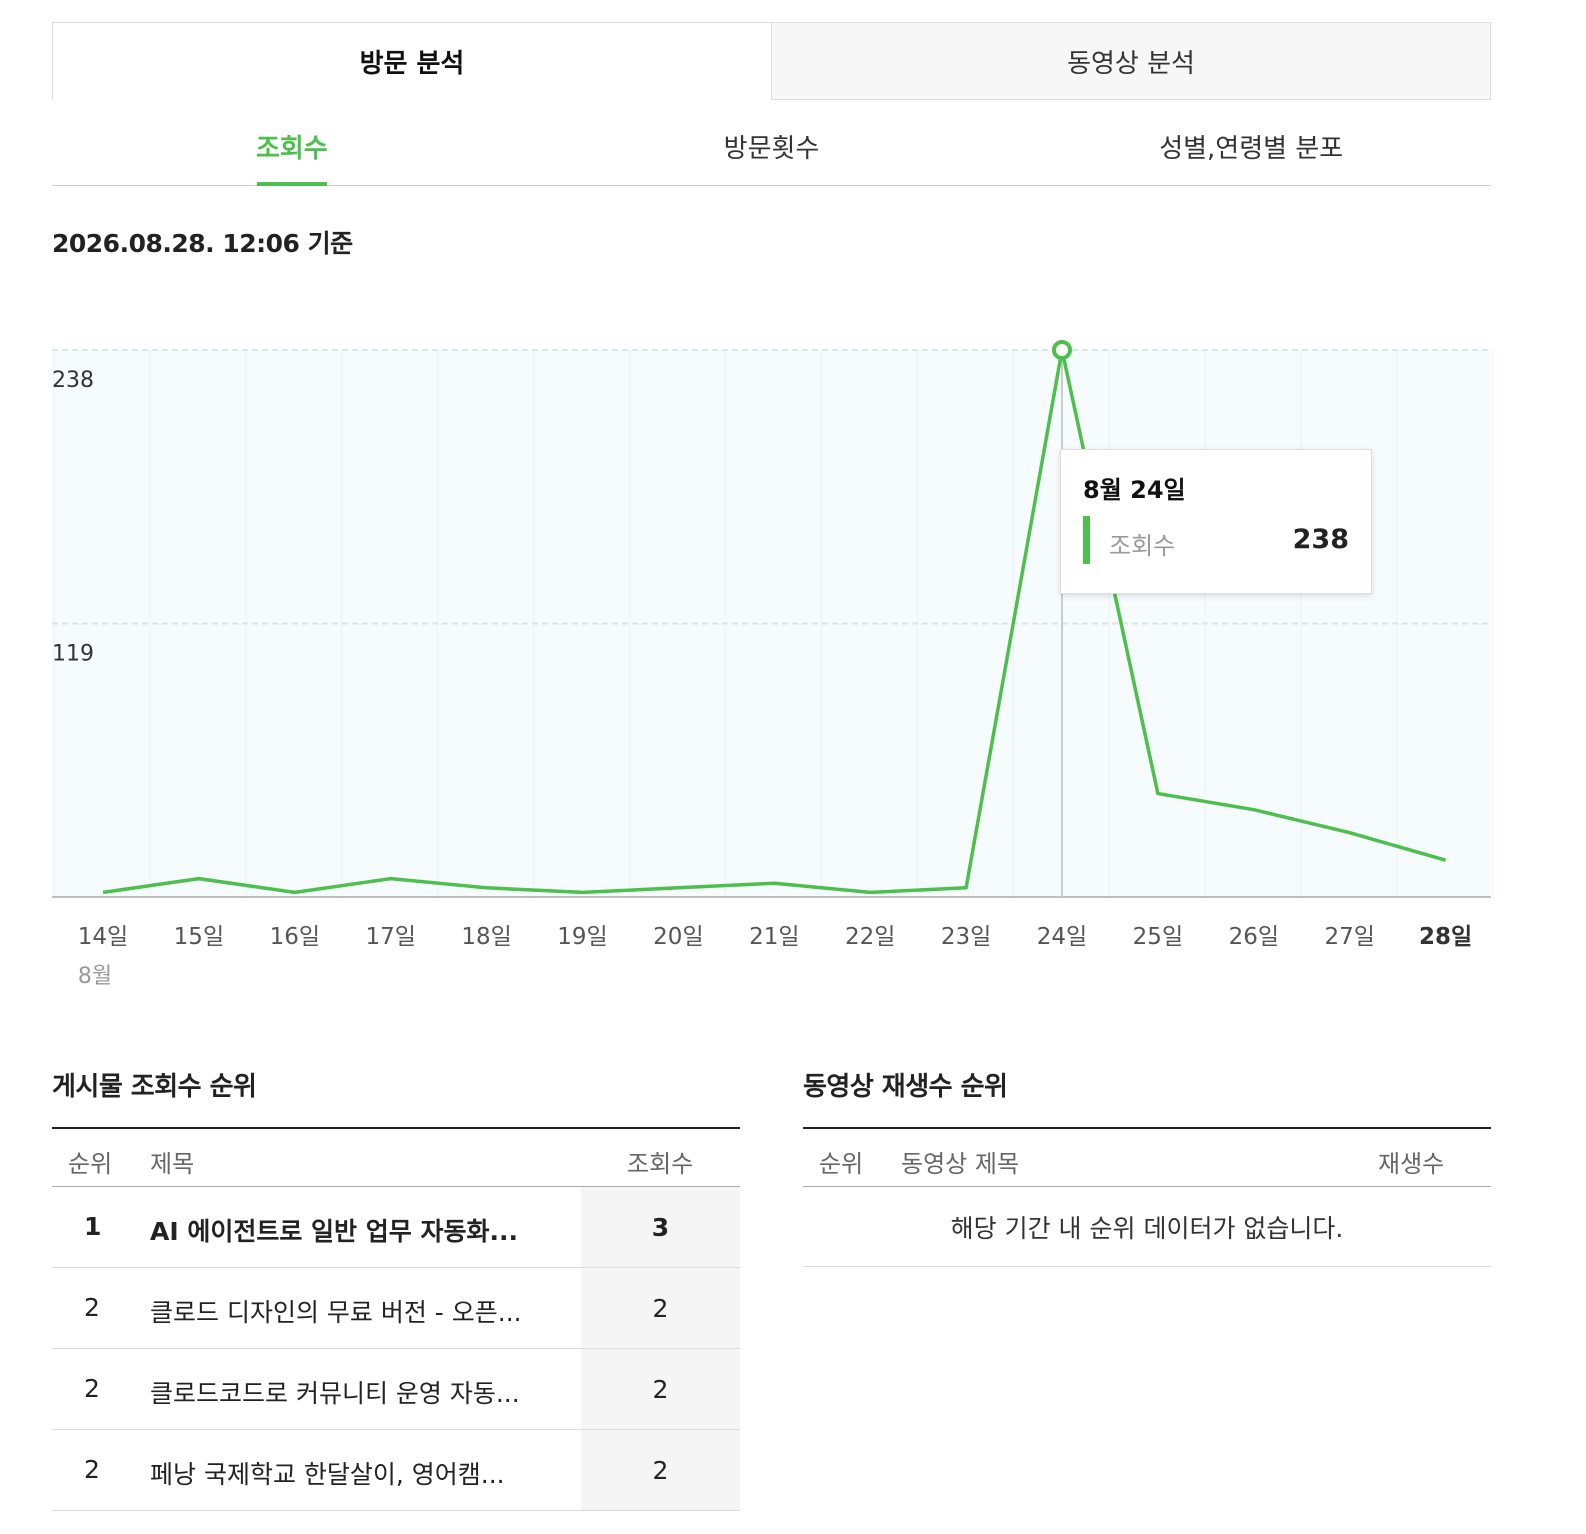 The image size is (1586, 1534). Describe the element at coordinates (411, 61) in the screenshot. I see `tab-visit-analysis: 방문 분석` at that location.